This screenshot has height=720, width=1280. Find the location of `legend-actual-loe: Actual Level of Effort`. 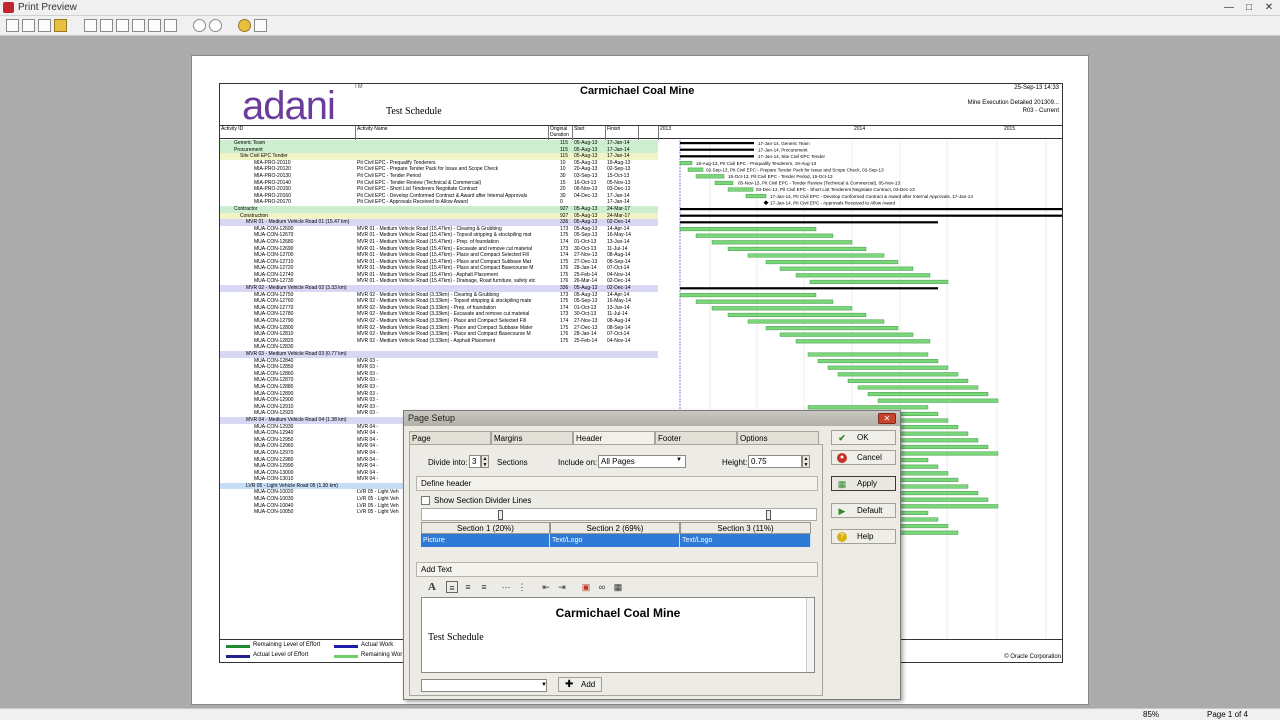

legend-actual-loe: Actual Level of Effort is located at coordinates (281, 655).